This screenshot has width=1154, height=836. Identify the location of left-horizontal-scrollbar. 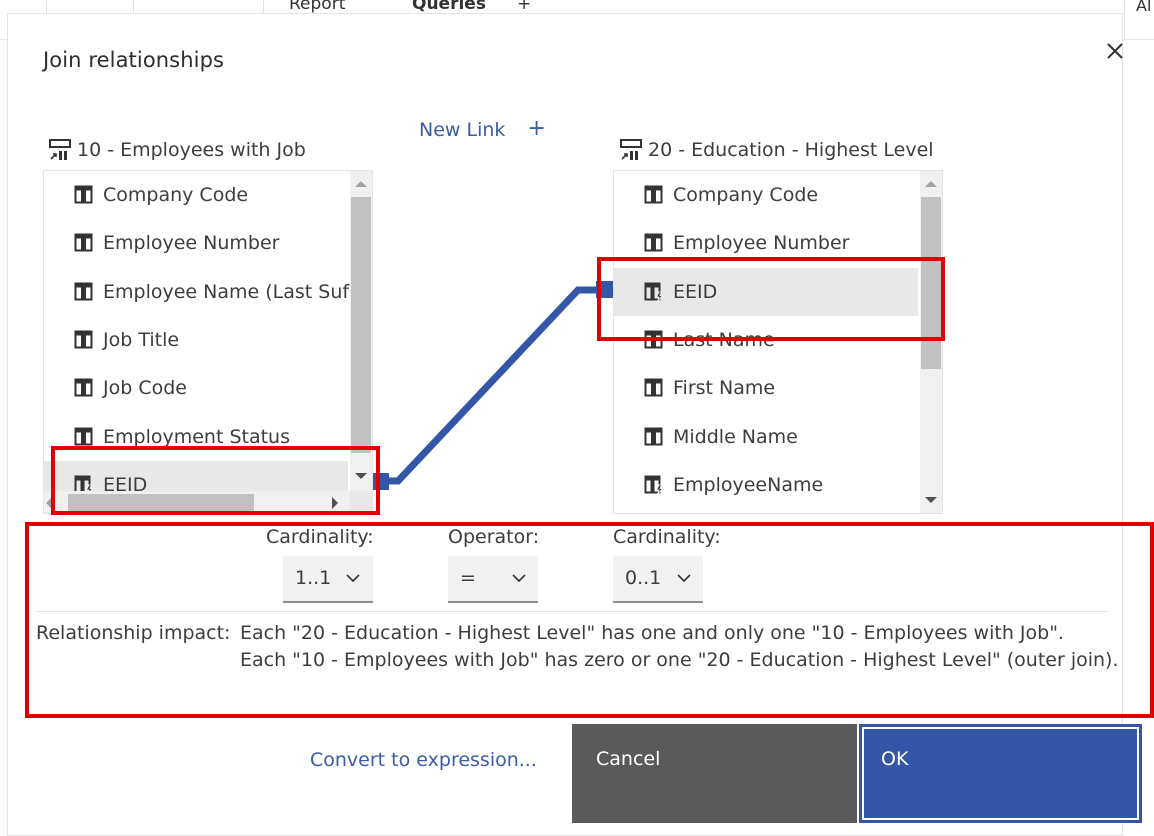
(197, 502).